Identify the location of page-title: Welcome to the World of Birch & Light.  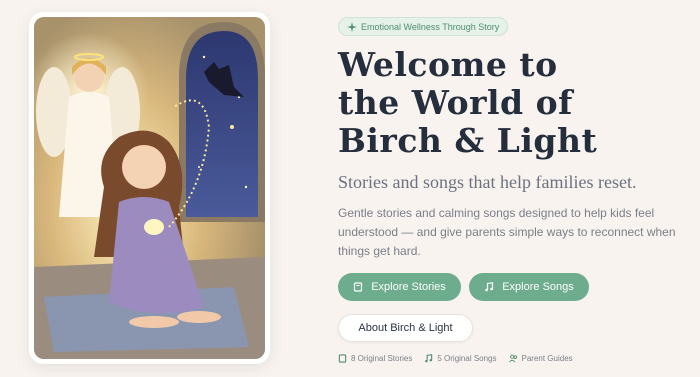
(468, 102).